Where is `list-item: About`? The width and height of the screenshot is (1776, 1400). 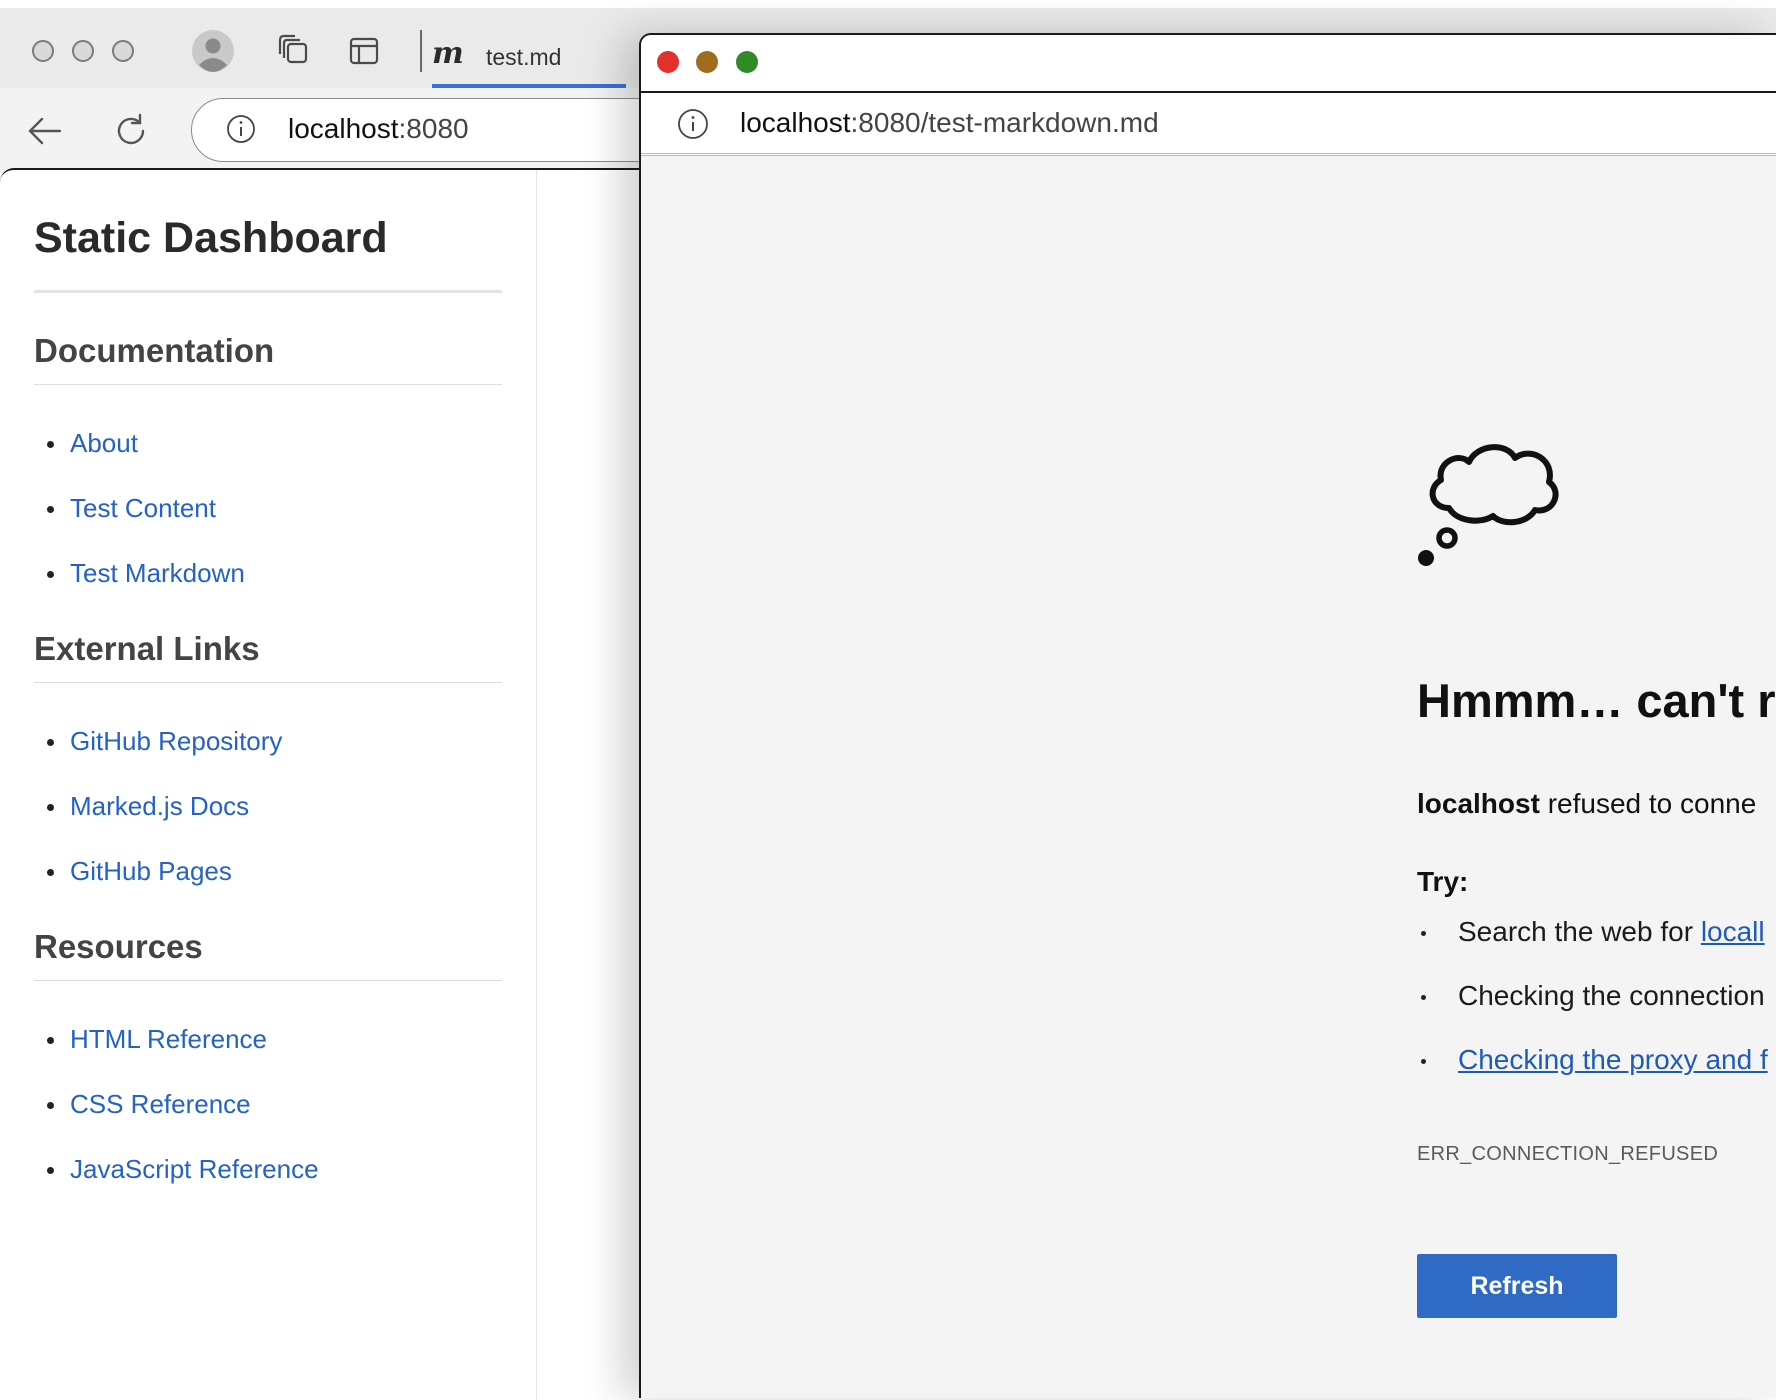
list-item: About is located at coordinates (139, 460).